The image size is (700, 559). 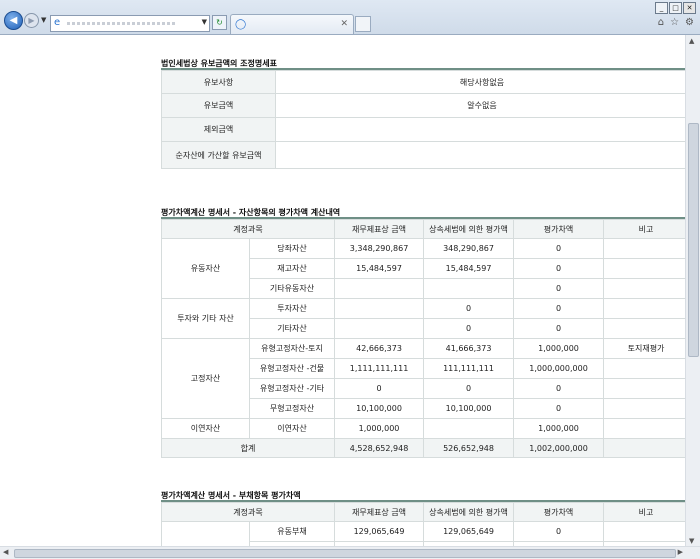 What do you see at coordinates (205, 428) in the screenshot?
I see `group-label: 이연자산` at bounding box center [205, 428].